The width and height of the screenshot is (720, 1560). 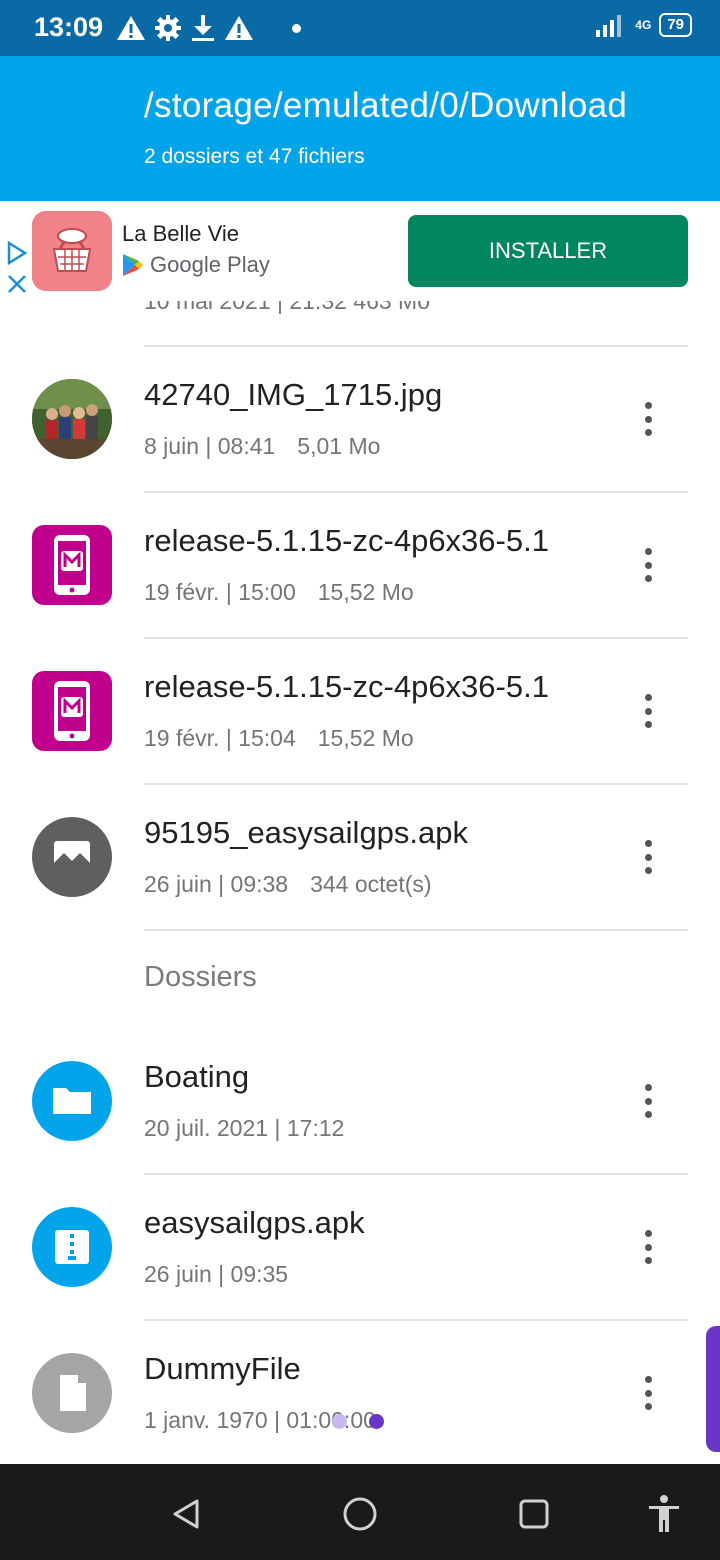 What do you see at coordinates (244, 1128) in the screenshot?
I see `folder-meta: 20 juil. 2021 | 17:12` at bounding box center [244, 1128].